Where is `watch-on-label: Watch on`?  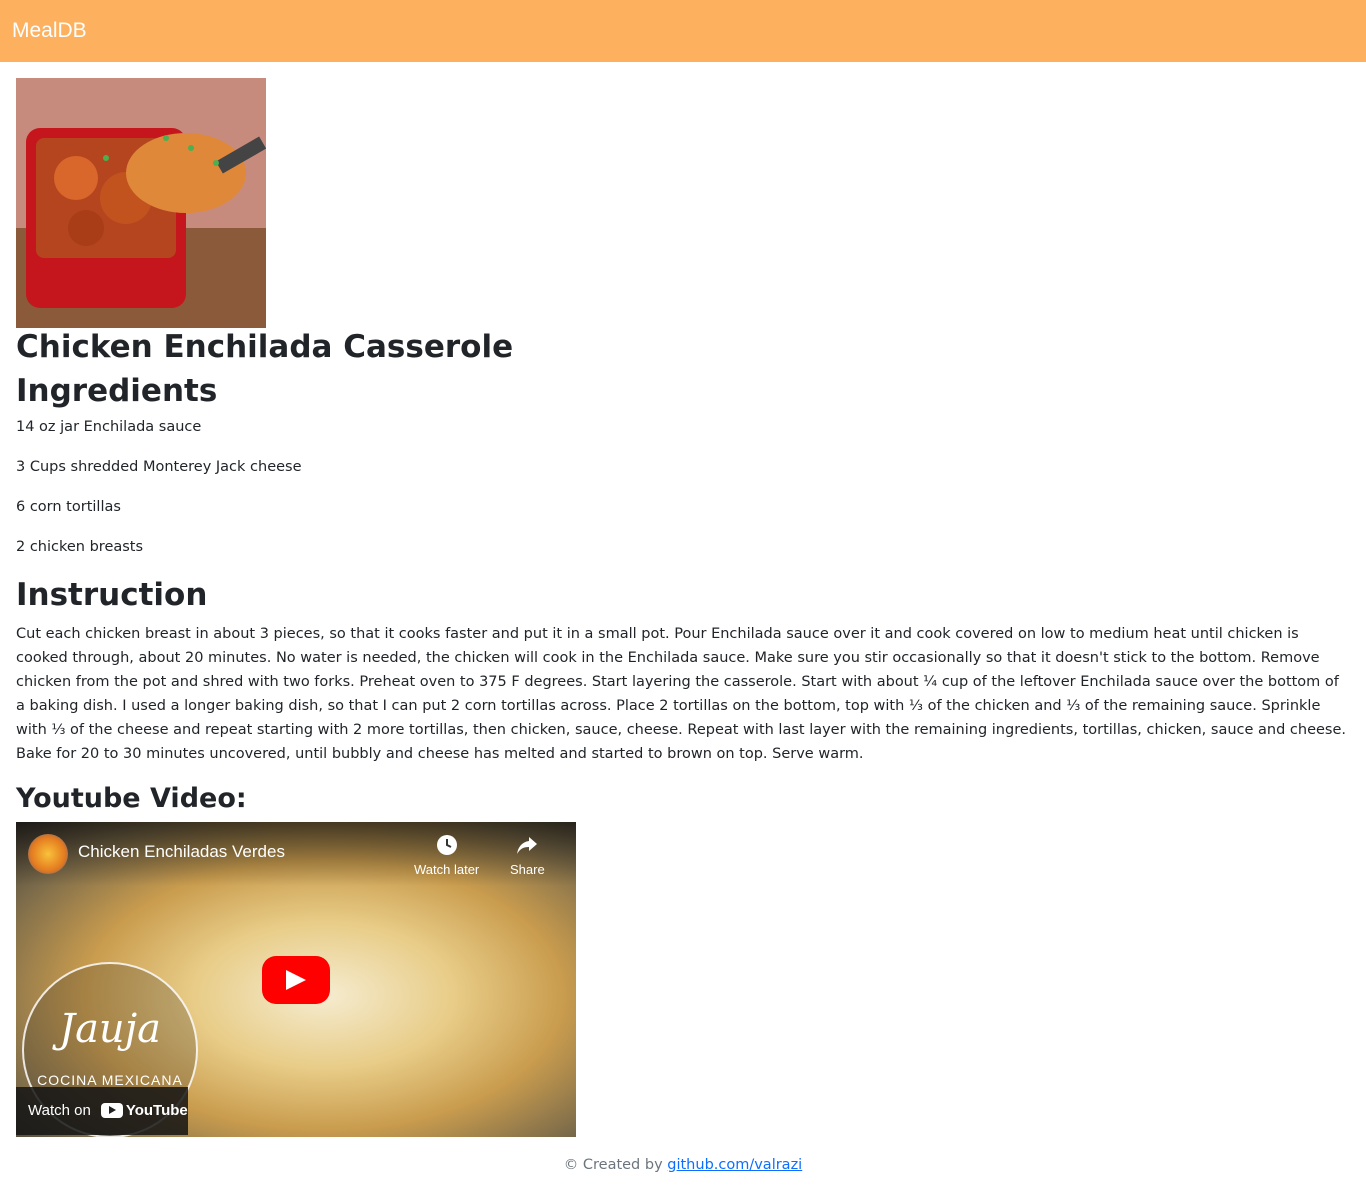 watch-on-label: Watch on is located at coordinates (59, 1111).